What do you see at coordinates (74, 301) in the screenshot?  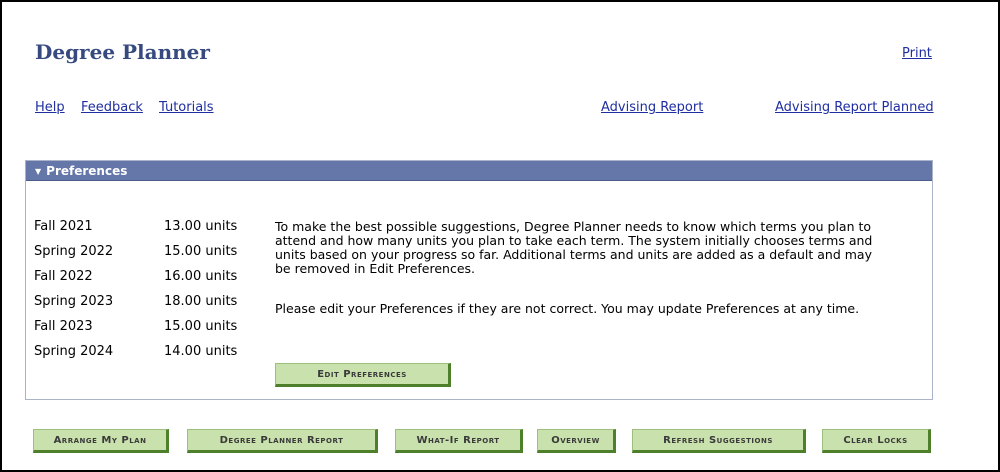 I see `term-label: Spring 2023` at bounding box center [74, 301].